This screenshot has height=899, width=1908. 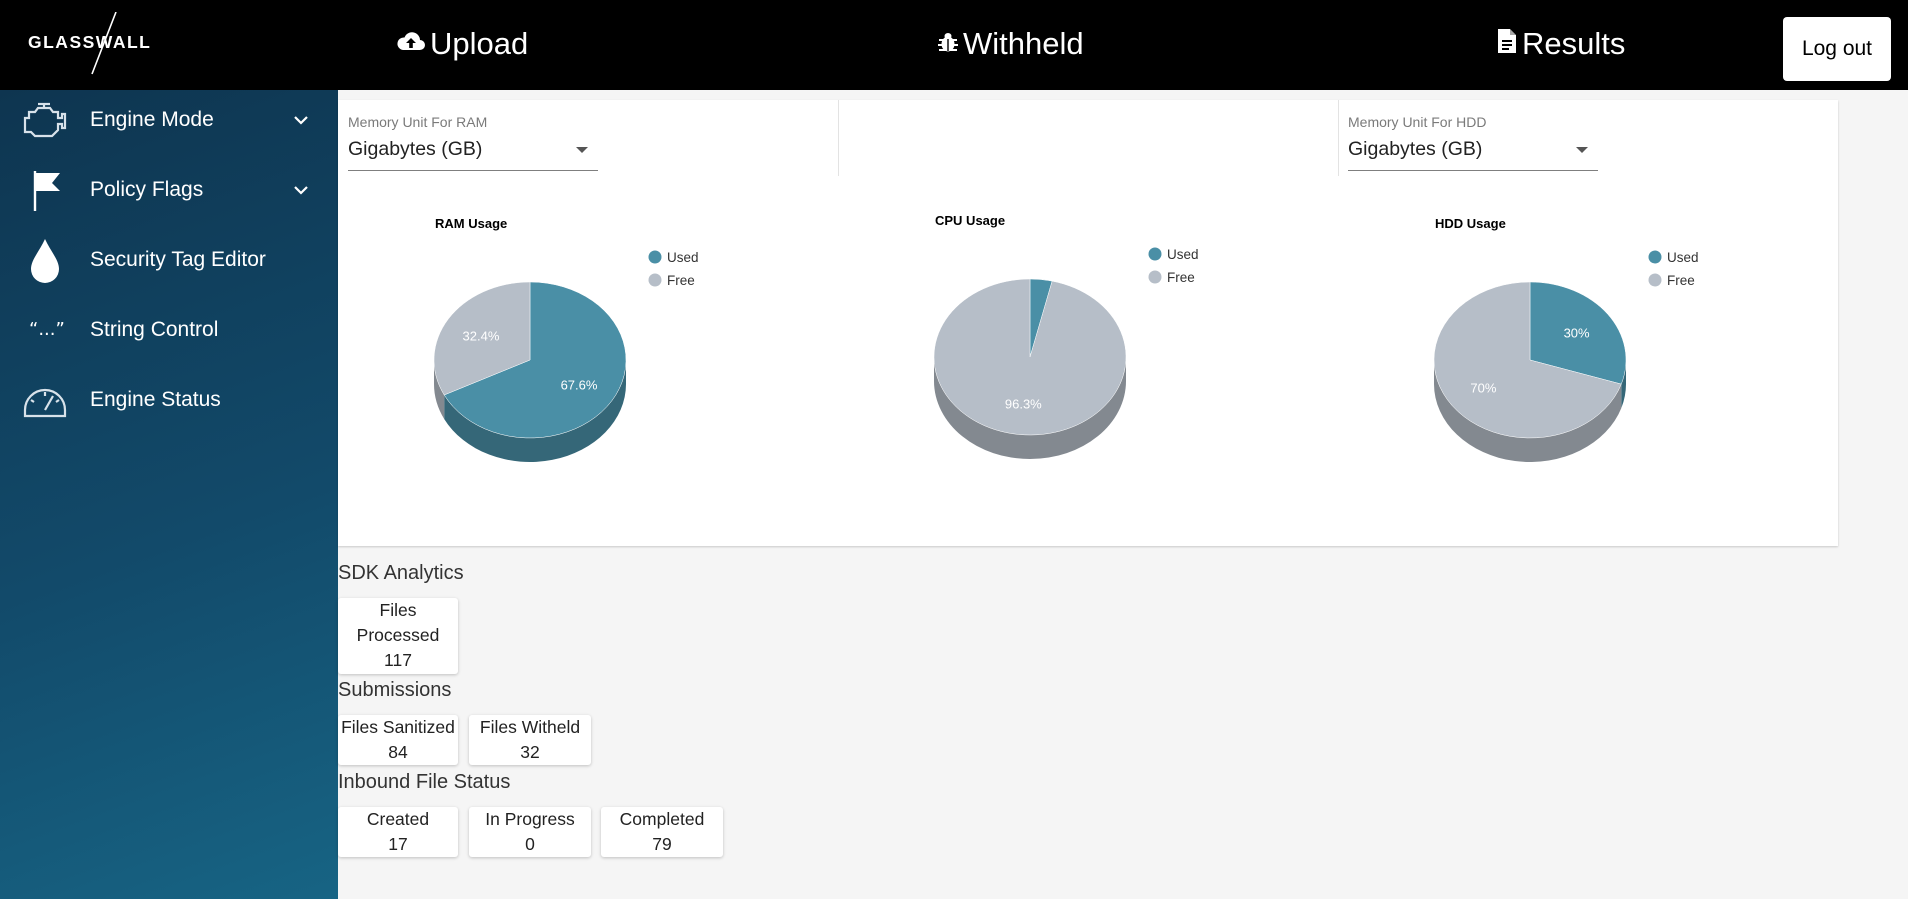 What do you see at coordinates (45, 120) in the screenshot?
I see `engine-icon` at bounding box center [45, 120].